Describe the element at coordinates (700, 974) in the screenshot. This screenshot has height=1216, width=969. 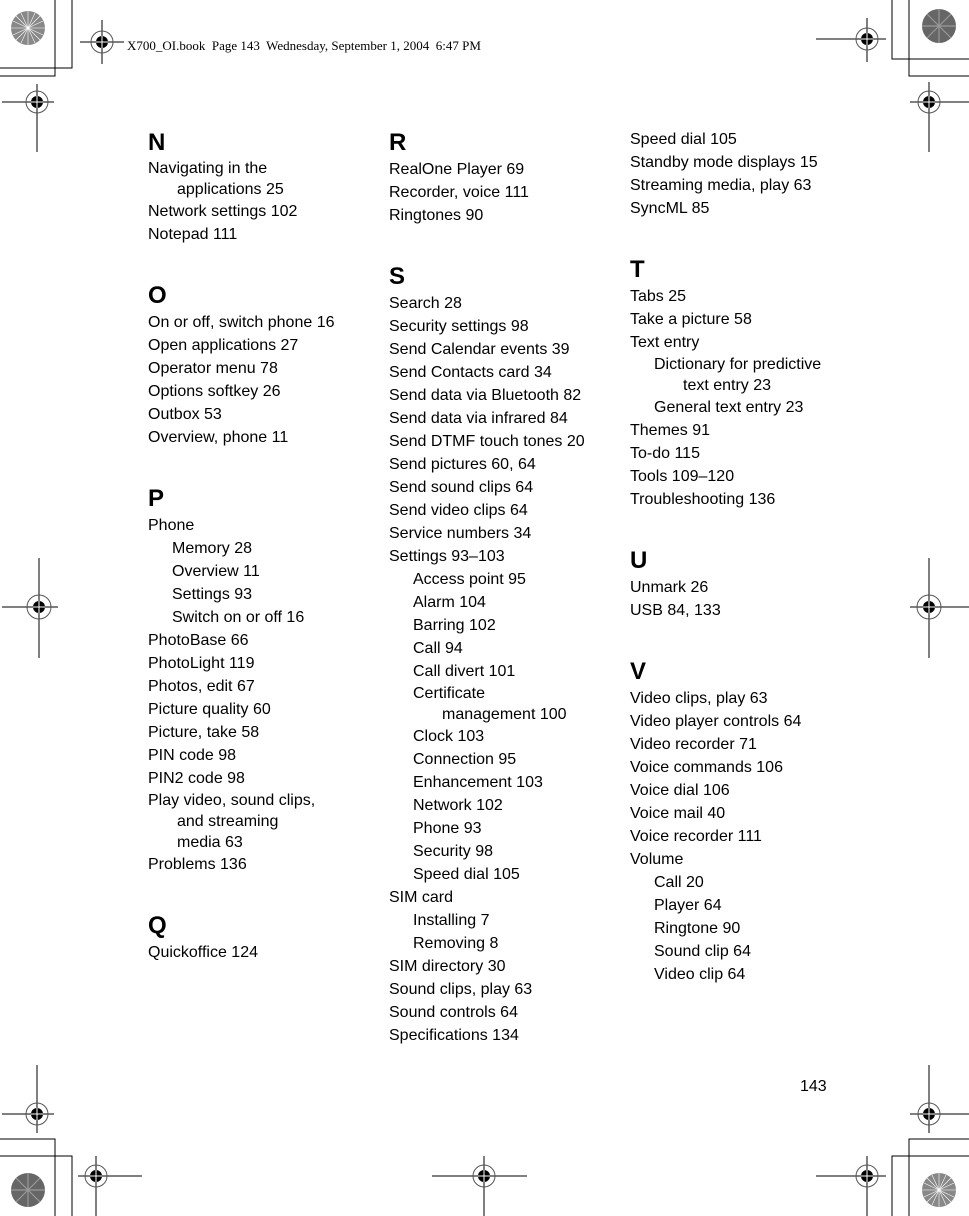
I see `index-subentry: Video clip 64` at that location.